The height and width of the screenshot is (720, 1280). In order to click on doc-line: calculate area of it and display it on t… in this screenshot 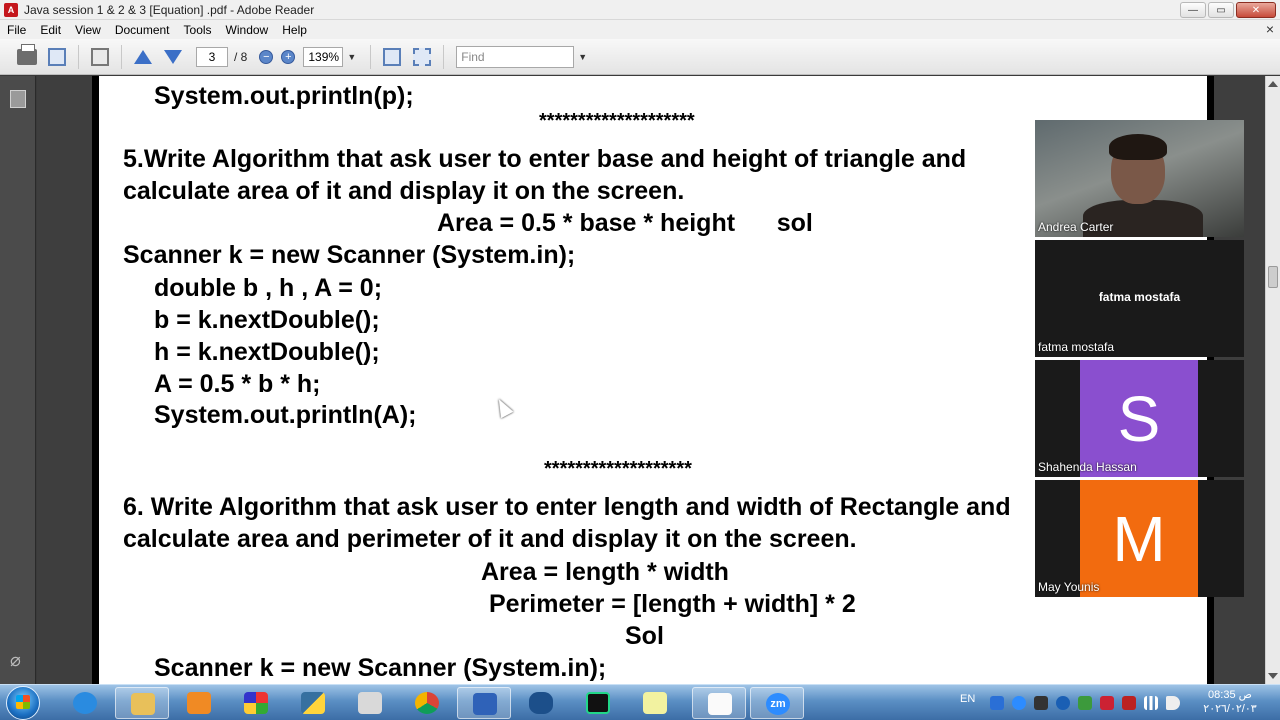, I will do `click(404, 191)`.